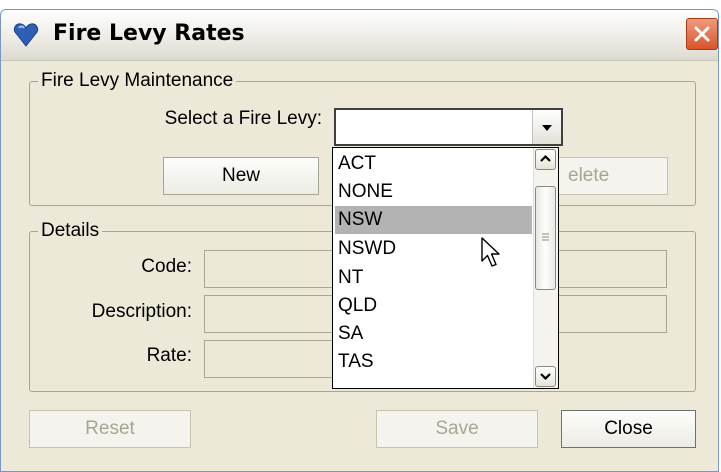  I want to click on code-label: Code:, so click(166, 266).